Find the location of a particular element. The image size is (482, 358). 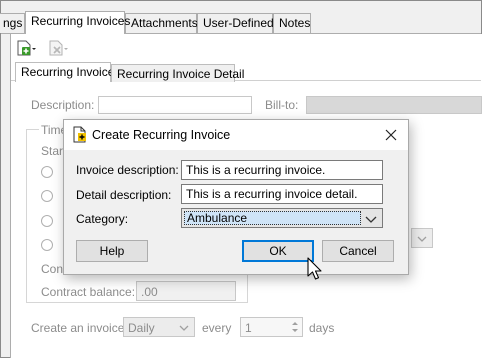

tab-label: Attachments is located at coordinates (164, 23).